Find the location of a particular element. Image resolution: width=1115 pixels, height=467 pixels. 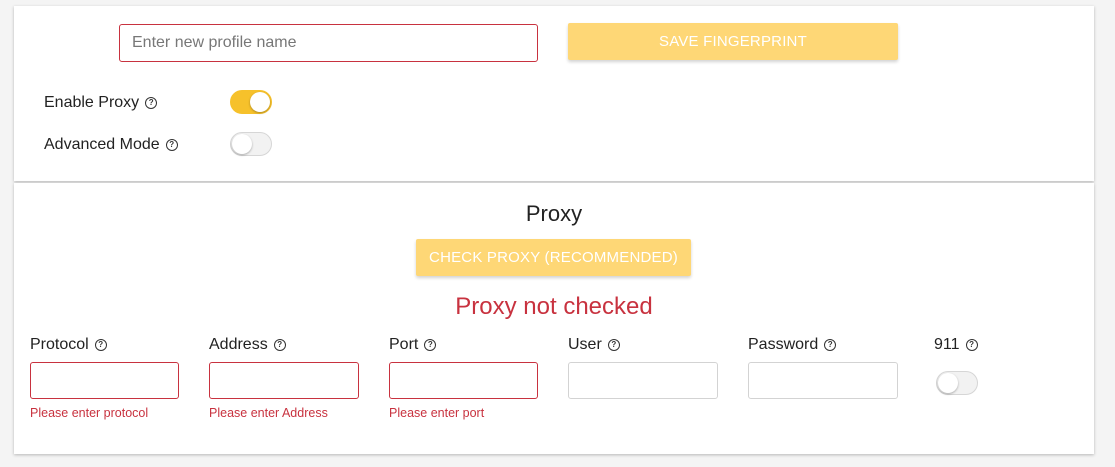

enable-proxy-text: Enable Proxy is located at coordinates (92, 102).